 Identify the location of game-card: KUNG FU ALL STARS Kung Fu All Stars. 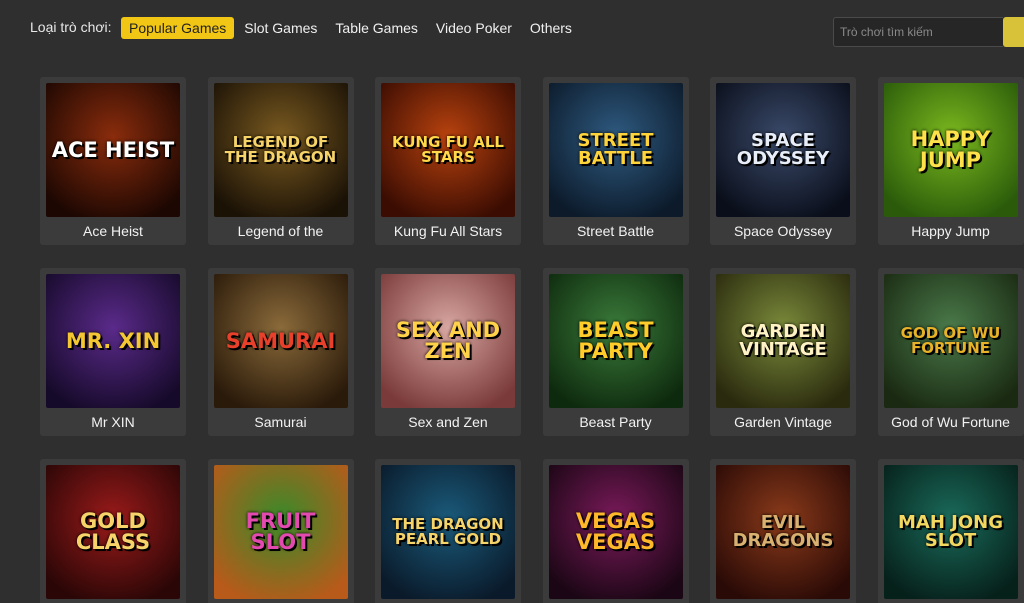
(448, 161).